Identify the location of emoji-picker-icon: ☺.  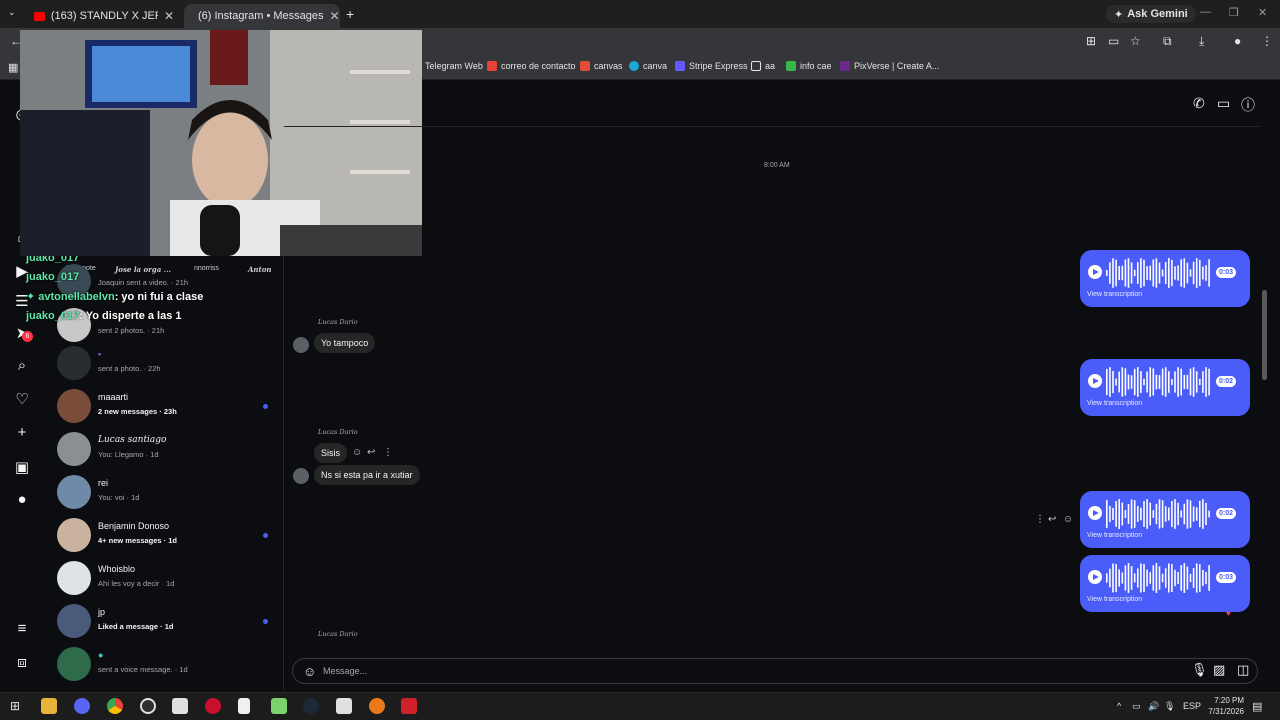
(309, 671).